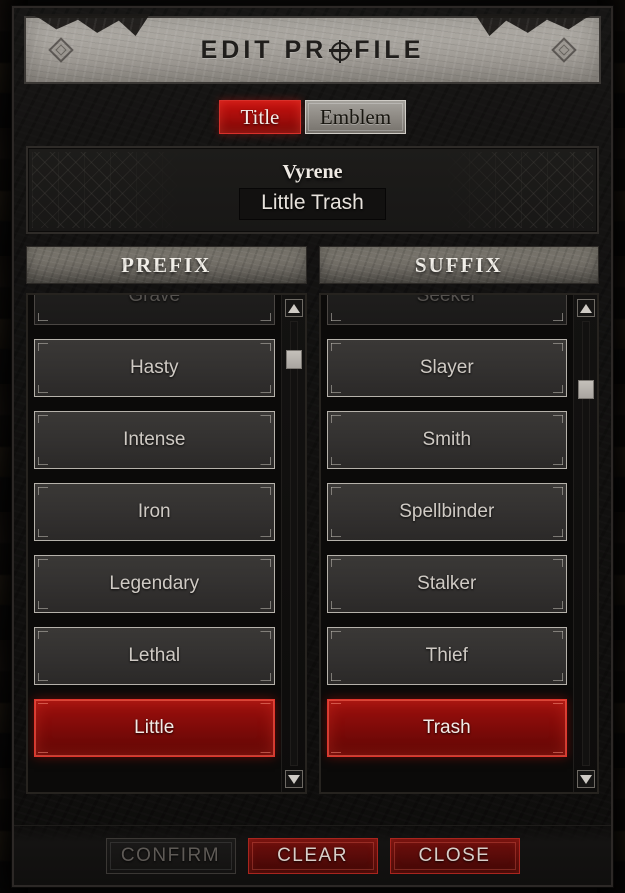 The width and height of the screenshot is (625, 893). What do you see at coordinates (154, 512) in the screenshot?
I see `list-item: Iron` at bounding box center [154, 512].